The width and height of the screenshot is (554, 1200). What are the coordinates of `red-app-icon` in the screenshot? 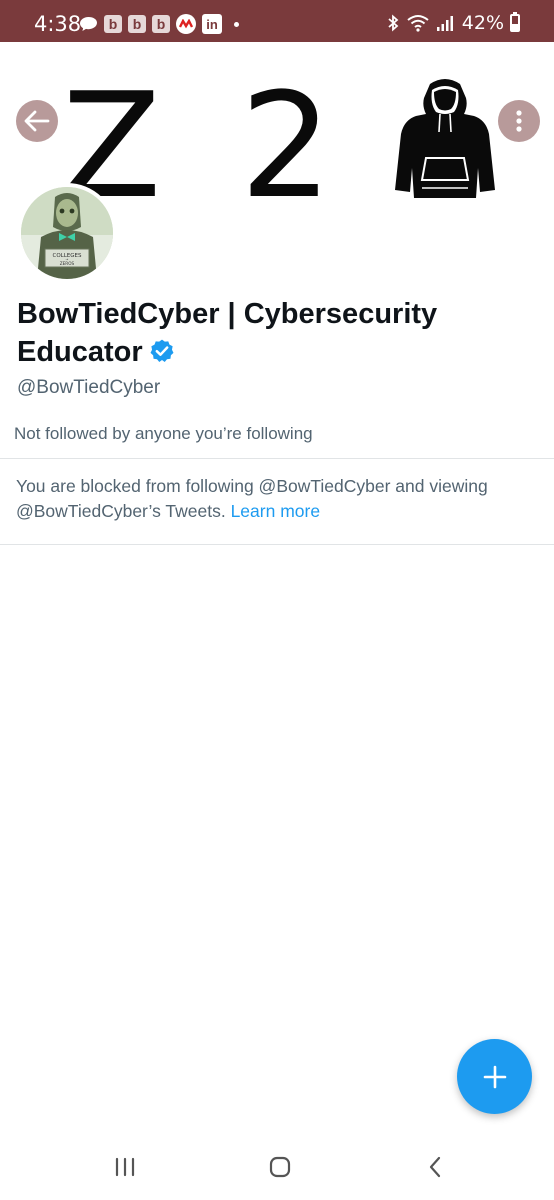 It's located at (186, 24).